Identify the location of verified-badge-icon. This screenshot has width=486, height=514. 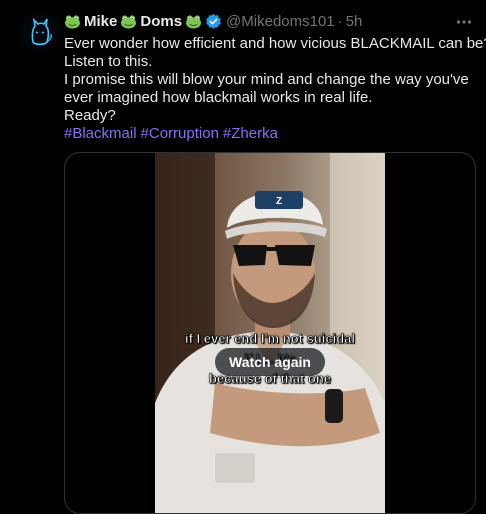
(213, 21).